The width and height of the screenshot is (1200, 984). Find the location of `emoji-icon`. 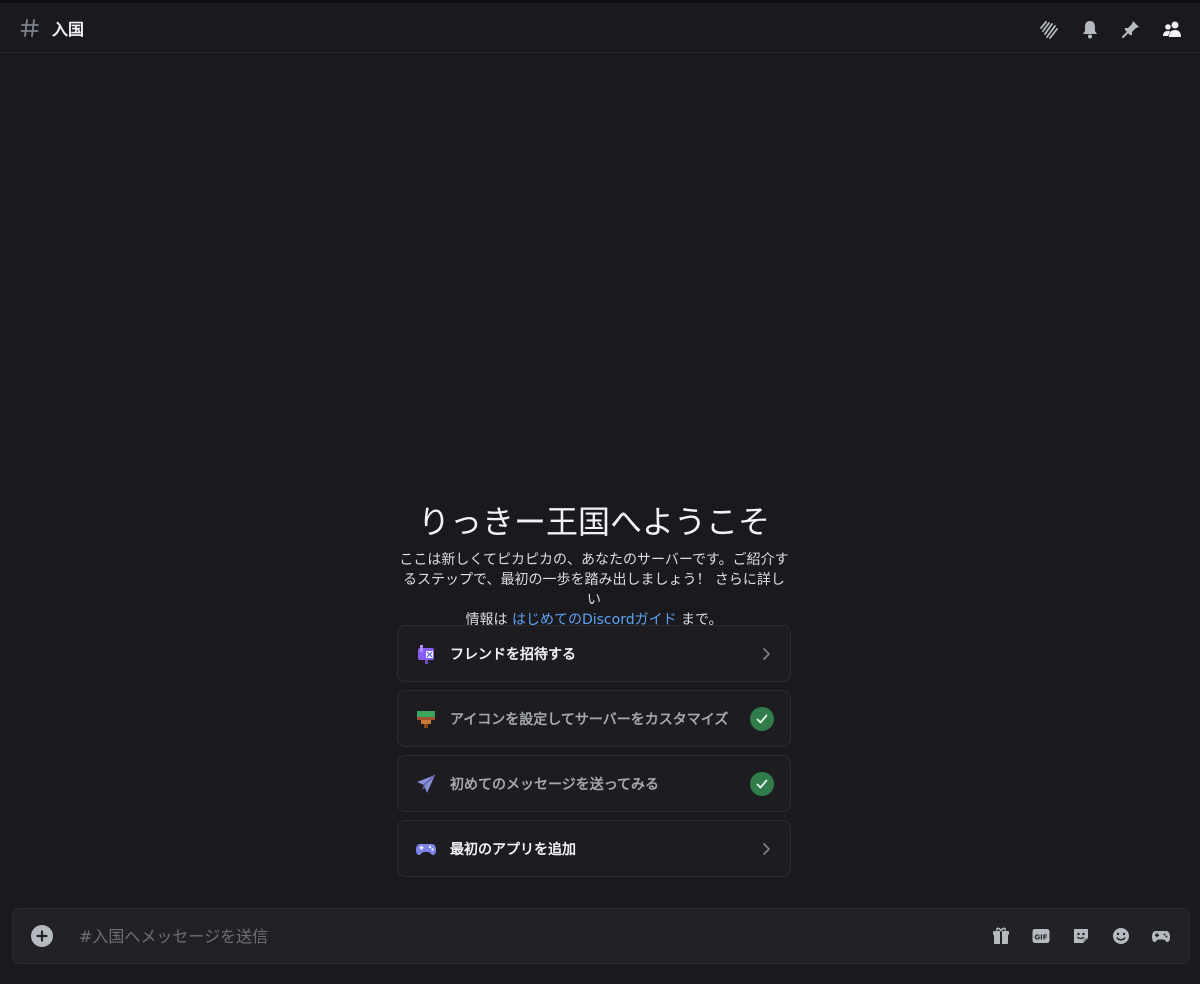

emoji-icon is located at coordinates (1121, 936).